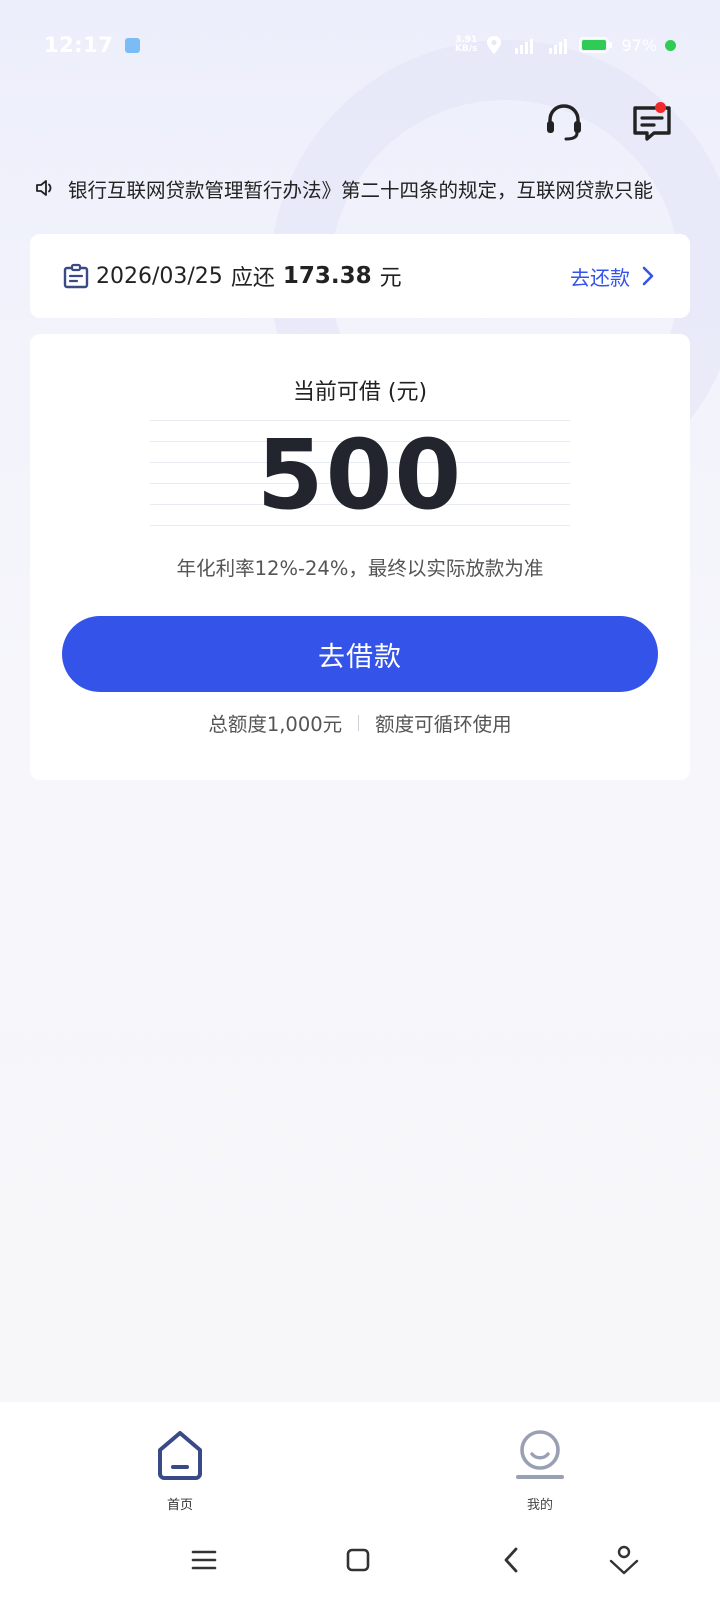 This screenshot has height=1600, width=720. Describe the element at coordinates (600, 277) in the screenshot. I see `go-repay-label: 去还款` at that location.